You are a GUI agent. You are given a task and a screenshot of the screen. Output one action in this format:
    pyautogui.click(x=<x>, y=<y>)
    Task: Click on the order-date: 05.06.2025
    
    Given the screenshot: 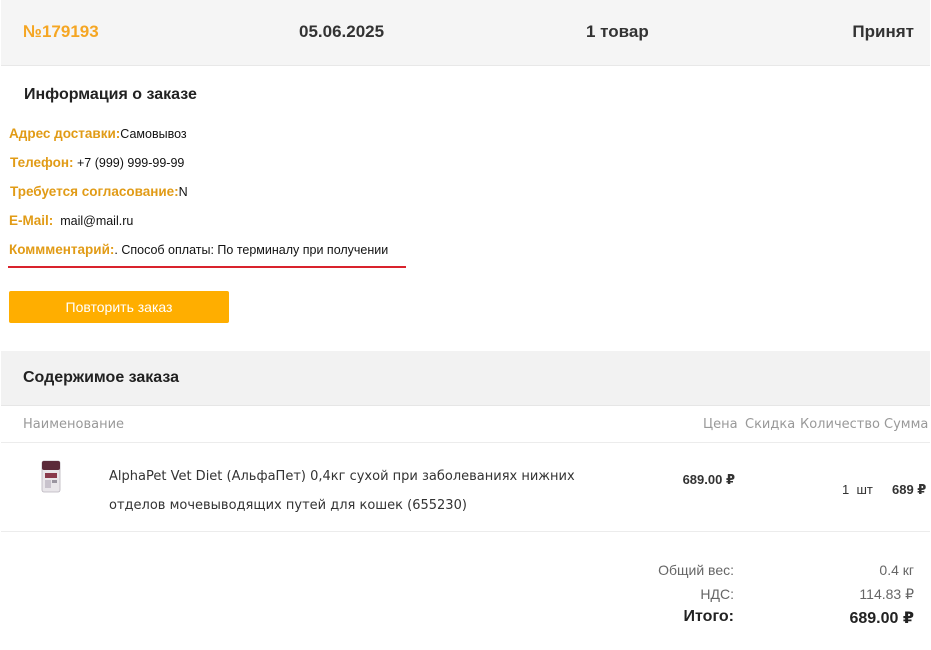 What is the action you would take?
    pyautogui.click(x=342, y=31)
    